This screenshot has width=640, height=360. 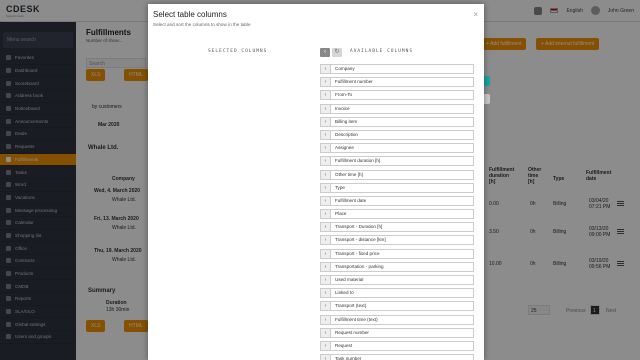 What do you see at coordinates (342, 108) in the screenshot?
I see `column-label: Invoice` at bounding box center [342, 108].